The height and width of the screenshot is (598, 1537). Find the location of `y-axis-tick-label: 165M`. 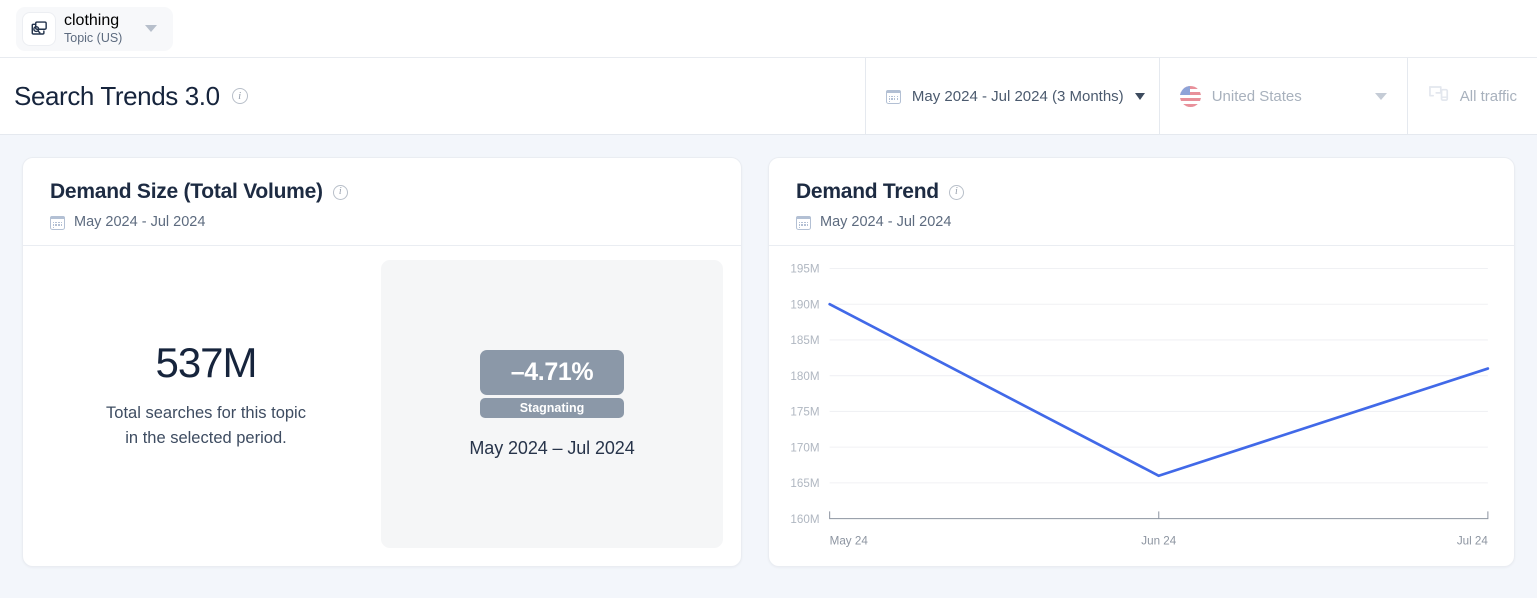

y-axis-tick-label: 165M is located at coordinates (804, 483).